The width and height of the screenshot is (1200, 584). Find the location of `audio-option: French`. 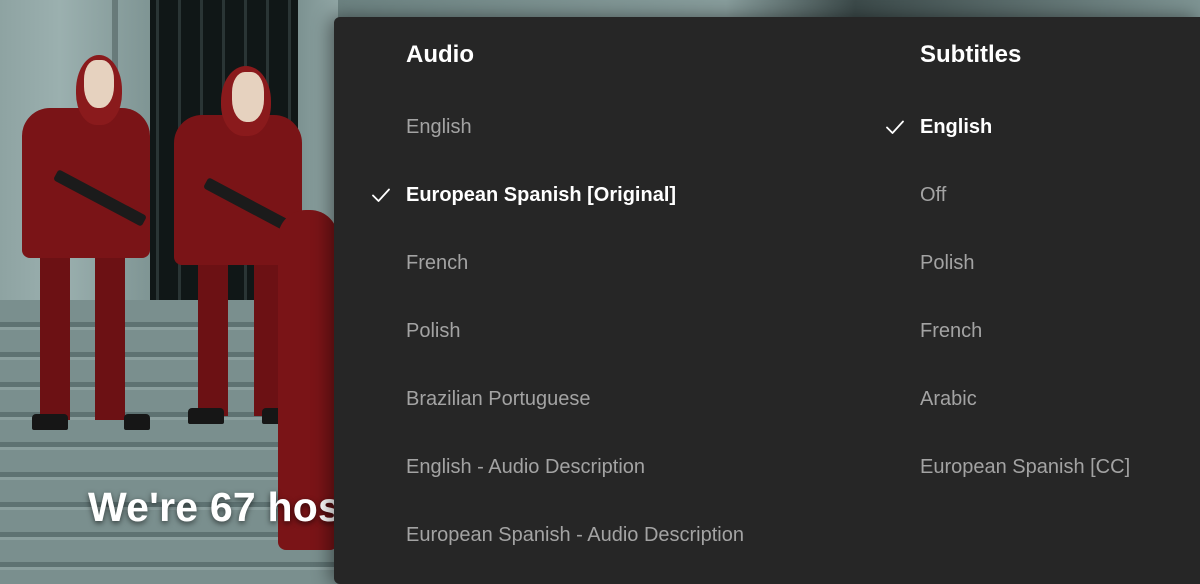

audio-option: French is located at coordinates (437, 263).